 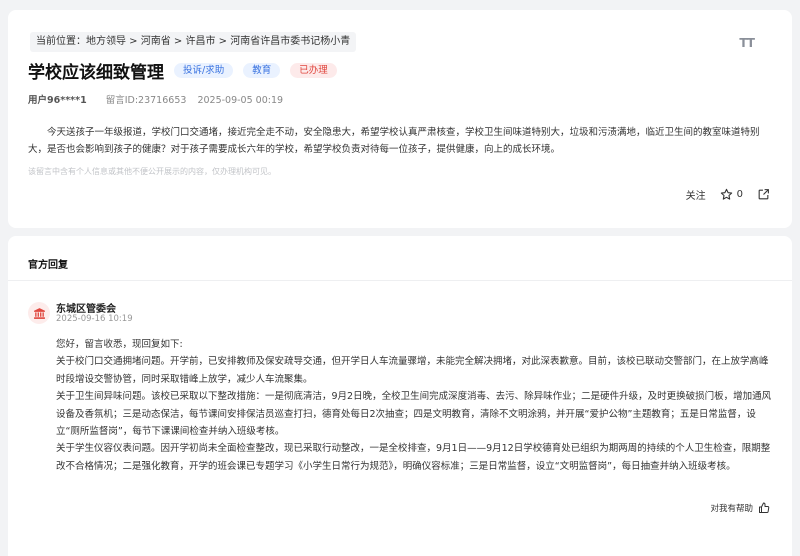 I want to click on avatar, so click(x=39, y=313).